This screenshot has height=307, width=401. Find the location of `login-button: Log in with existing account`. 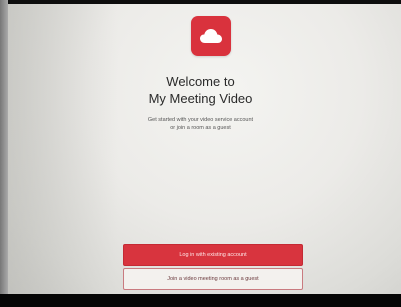

login-button: Log in with existing account is located at coordinates (213, 255).